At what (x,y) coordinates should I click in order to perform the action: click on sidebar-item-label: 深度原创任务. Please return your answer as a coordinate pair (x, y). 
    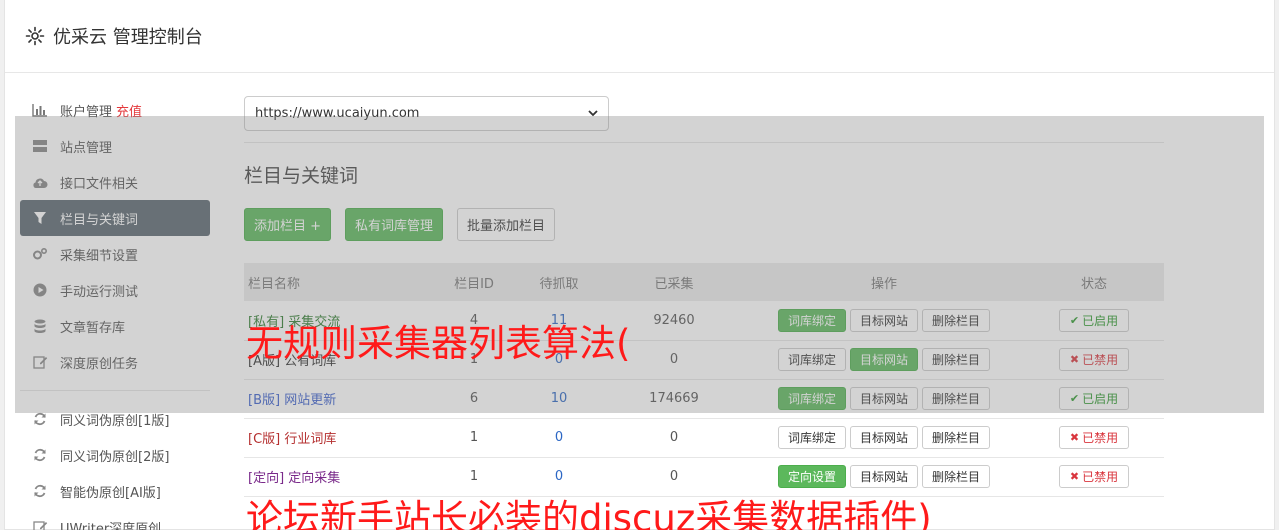
    Looking at the image, I should click on (99, 364).